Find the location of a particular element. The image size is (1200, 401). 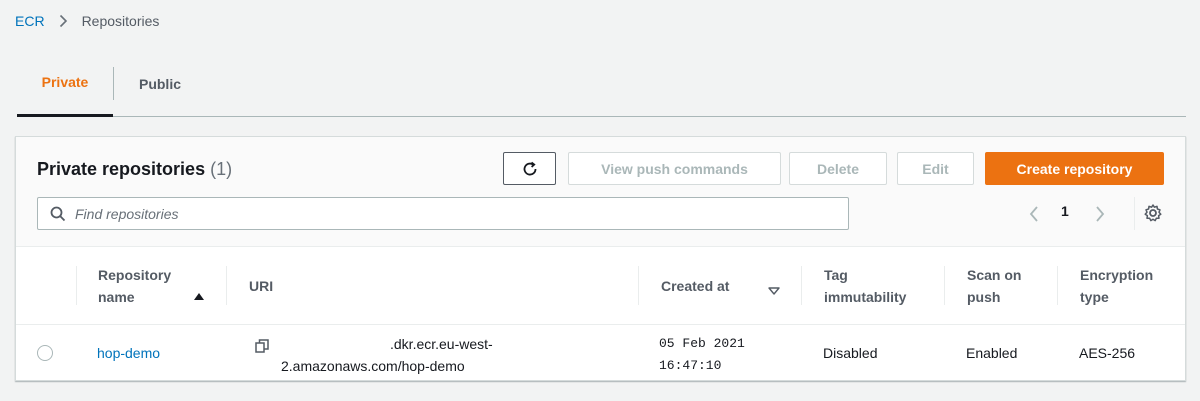

column-header-tag-immutability: Tag immutability is located at coordinates (865, 285).